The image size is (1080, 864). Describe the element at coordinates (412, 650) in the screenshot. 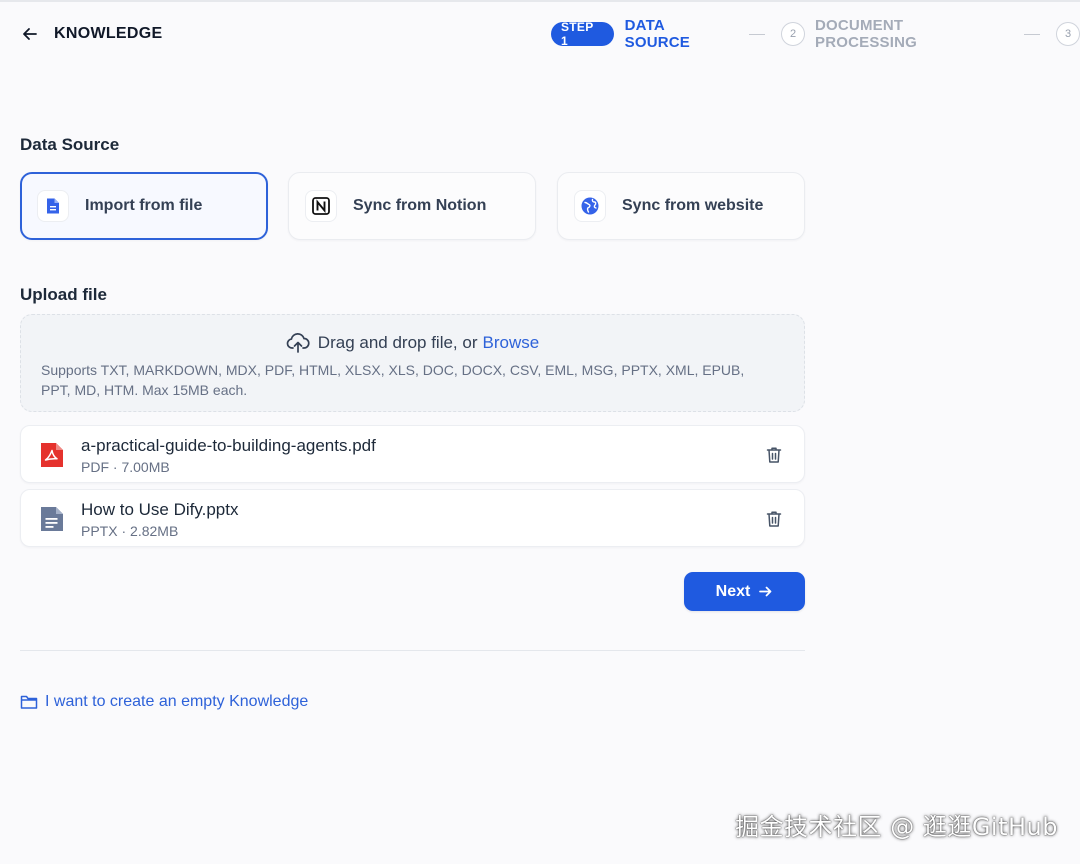

I see `divider` at that location.